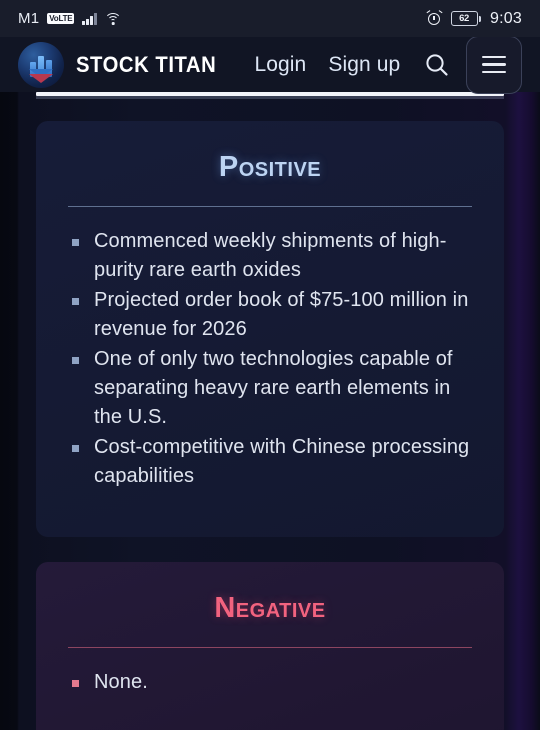  What do you see at coordinates (270, 97) in the screenshot?
I see `previous-card-shadow` at bounding box center [270, 97].